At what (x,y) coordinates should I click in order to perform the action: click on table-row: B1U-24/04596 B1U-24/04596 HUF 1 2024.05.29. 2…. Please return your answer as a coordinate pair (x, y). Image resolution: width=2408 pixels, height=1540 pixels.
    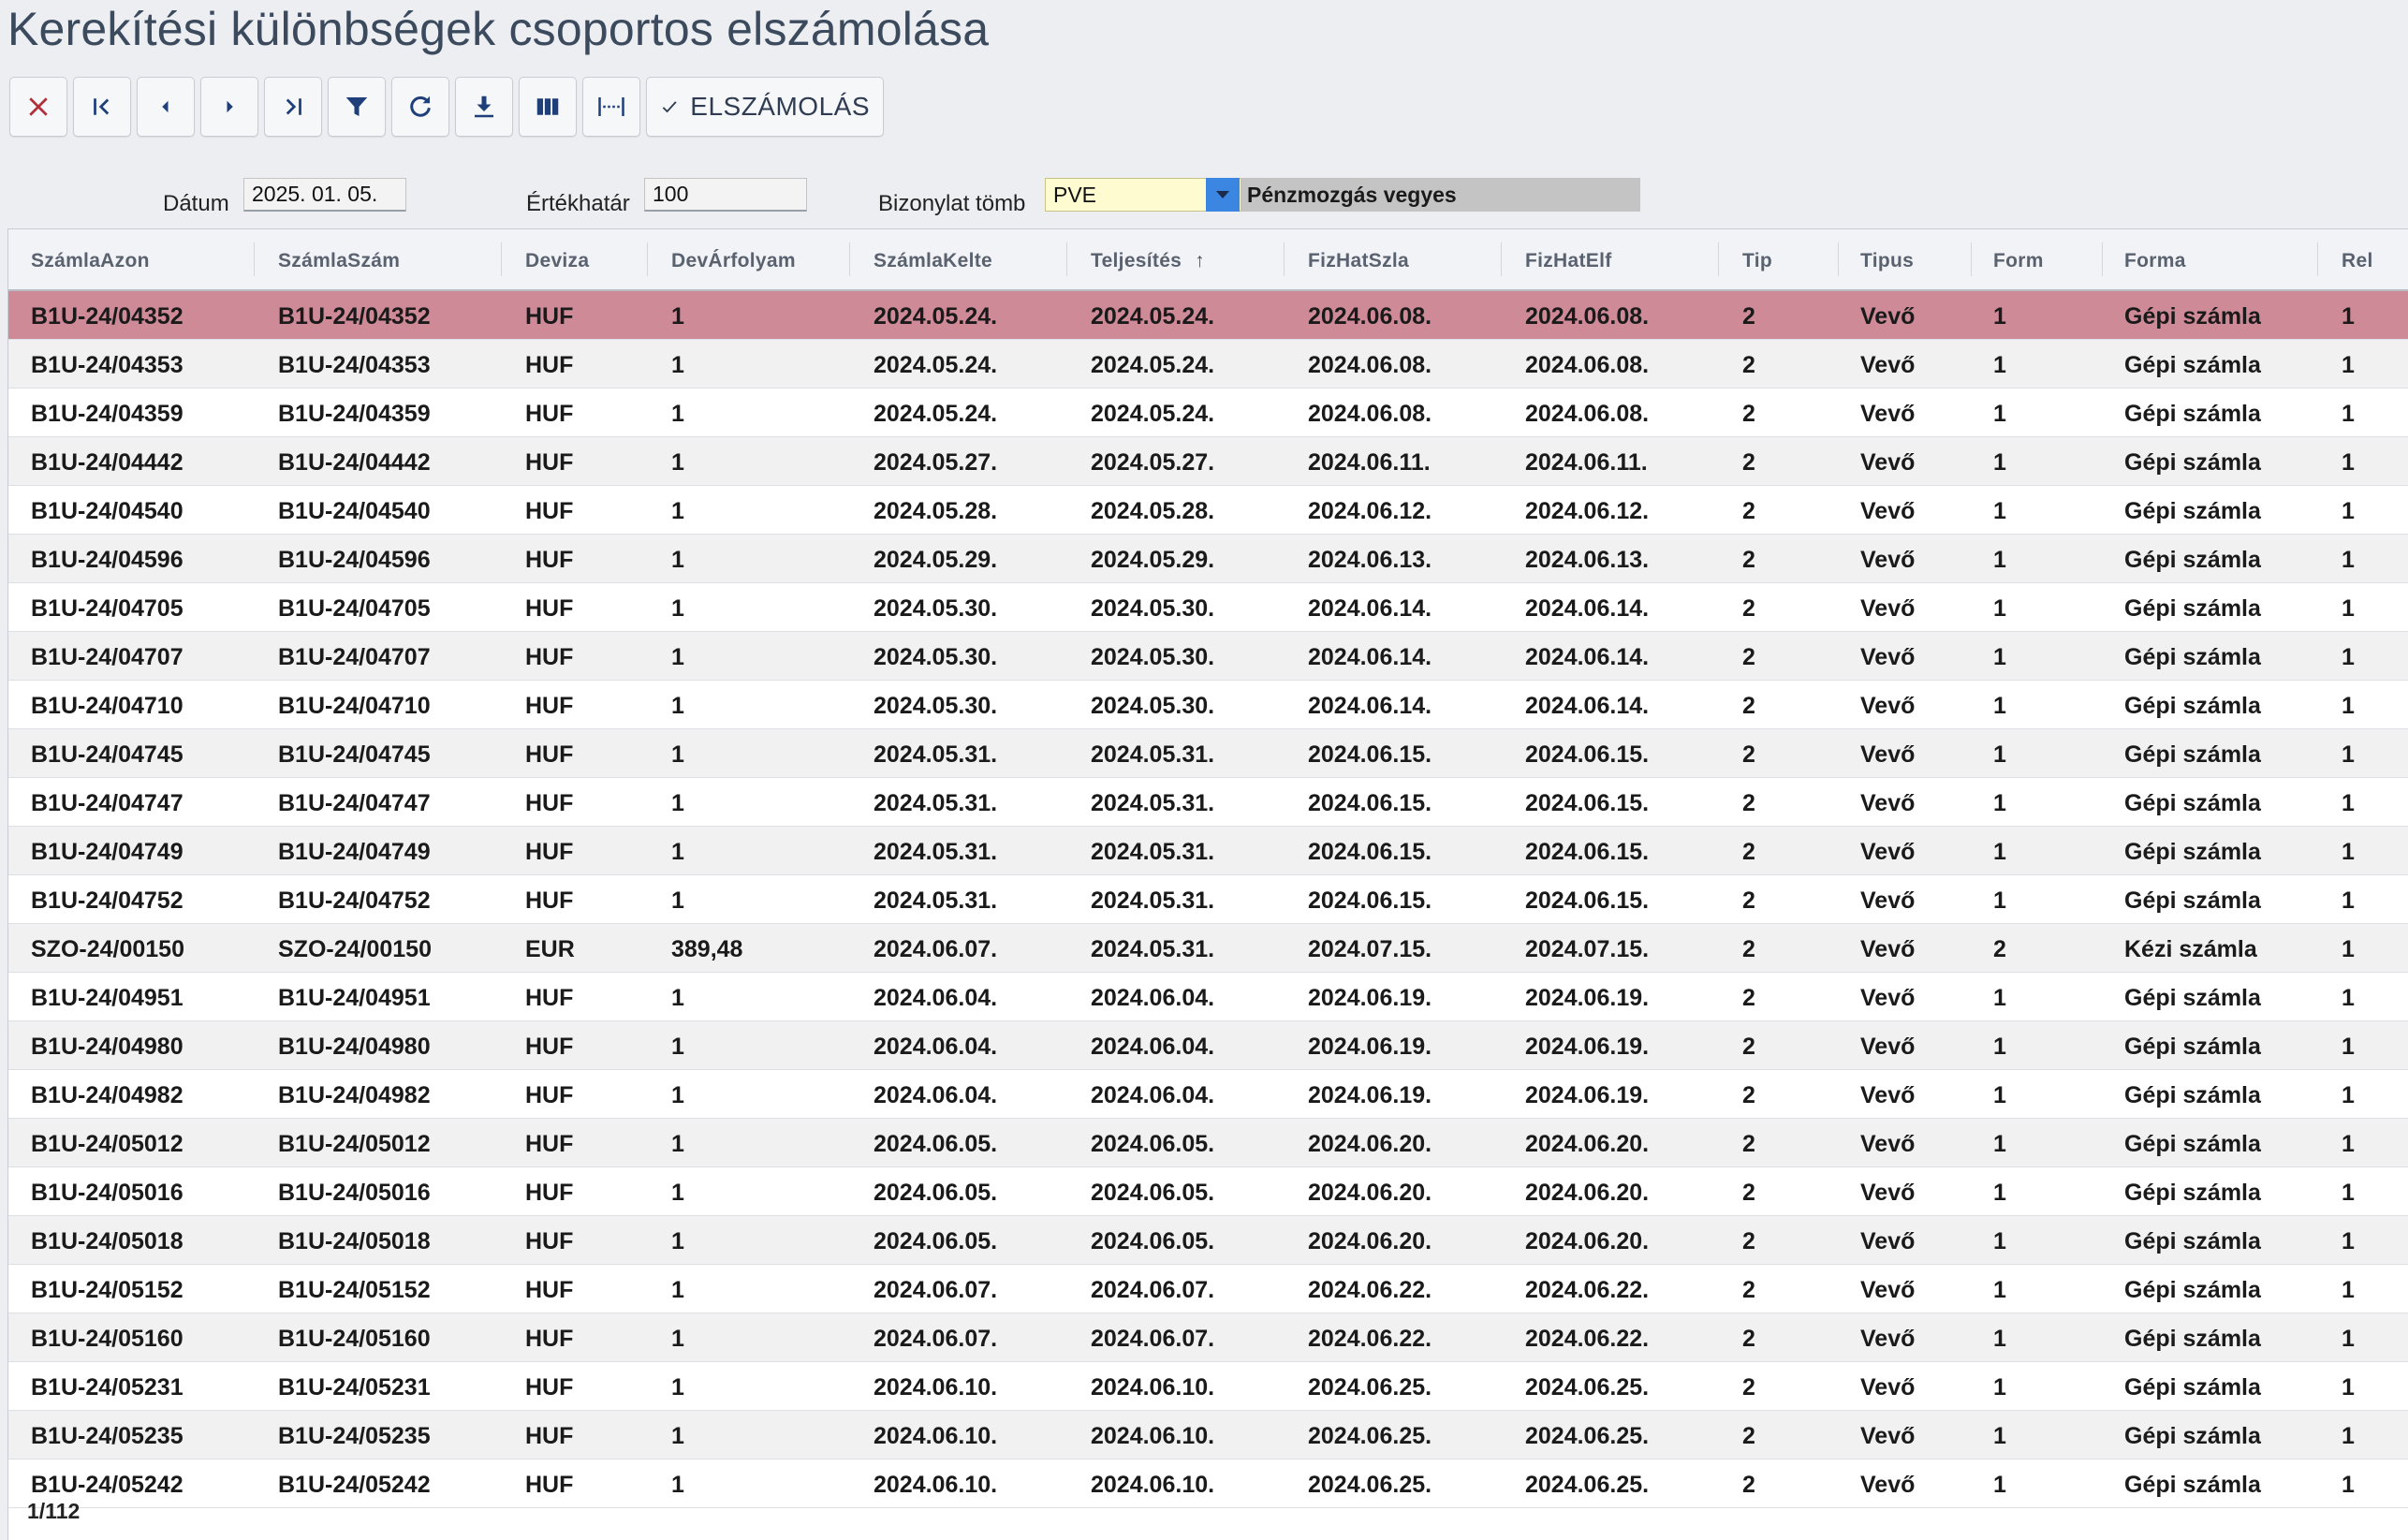
    Looking at the image, I should click on (1208, 559).